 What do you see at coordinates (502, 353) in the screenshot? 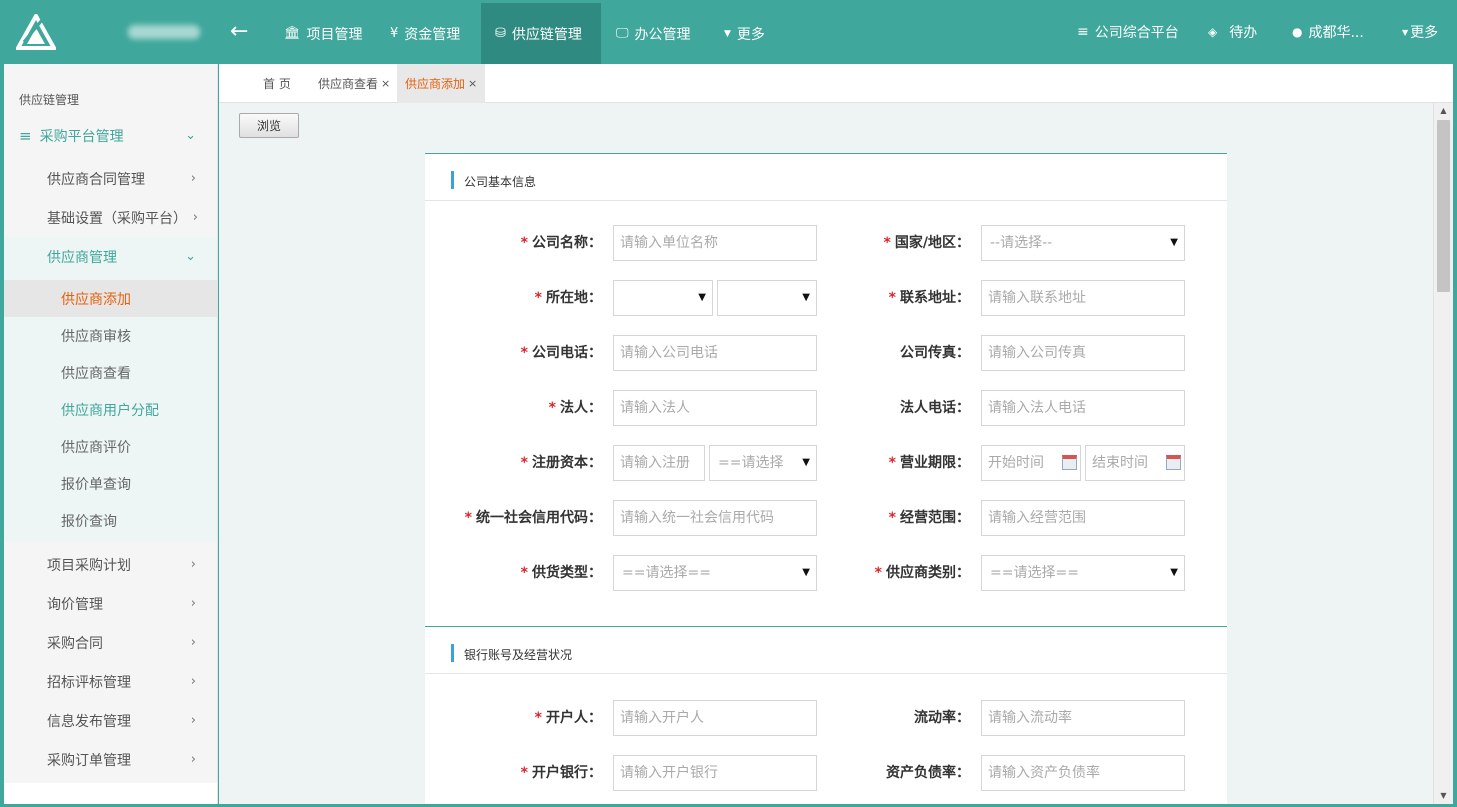
I see `company-phone-label: * 公司电话：` at bounding box center [502, 353].